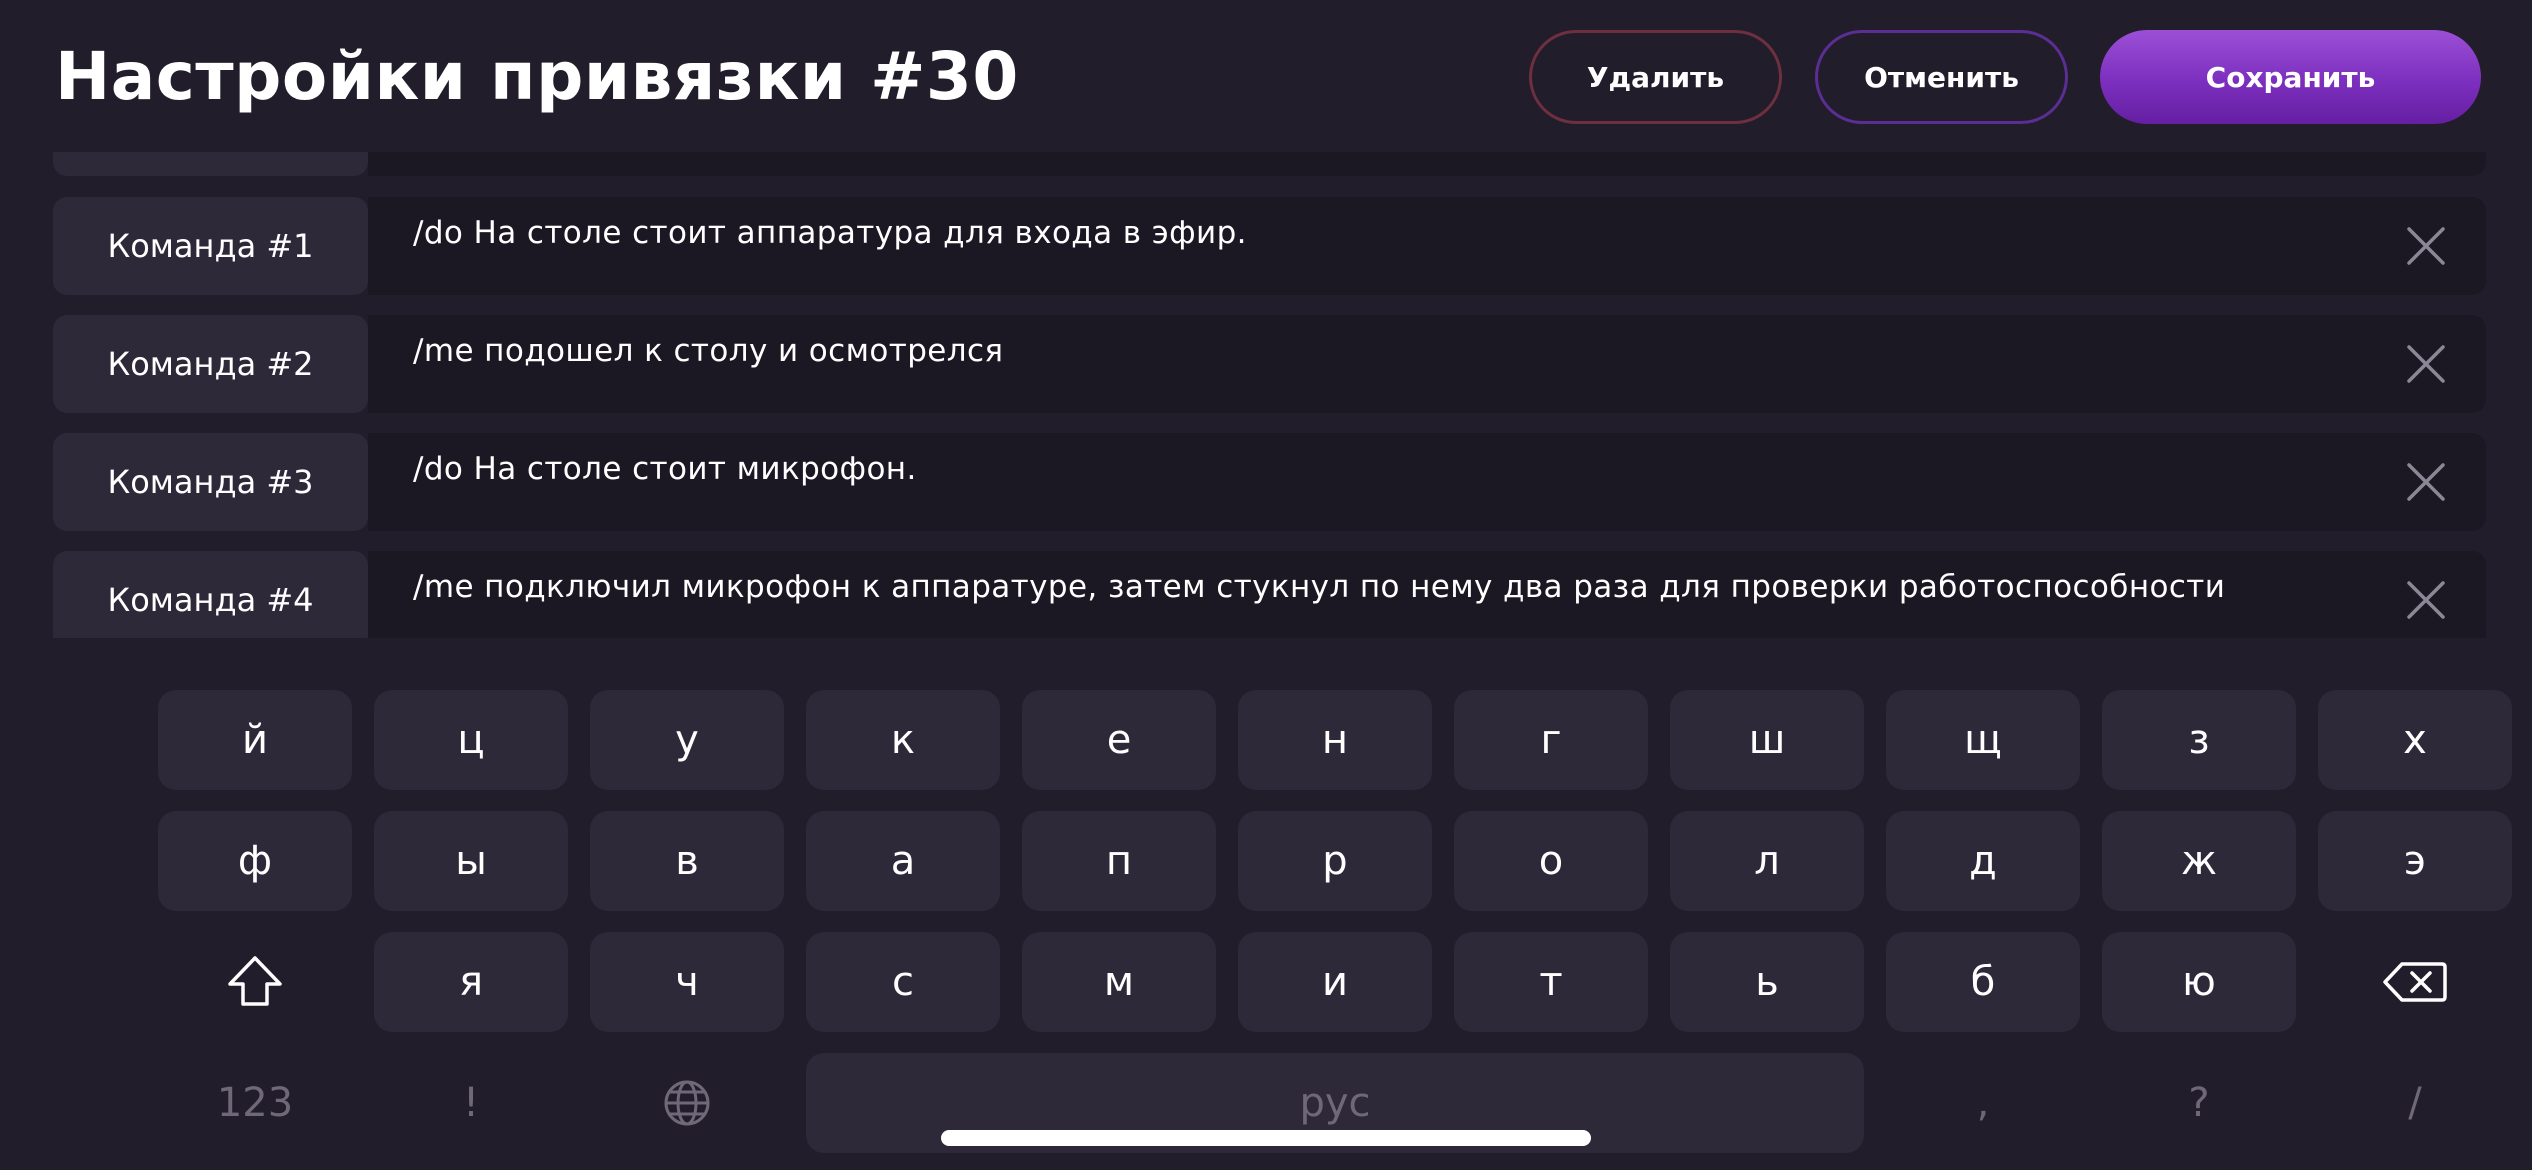 This screenshot has width=2532, height=1170. Describe the element at coordinates (1119, 740) in the screenshot. I see `key: е` at that location.